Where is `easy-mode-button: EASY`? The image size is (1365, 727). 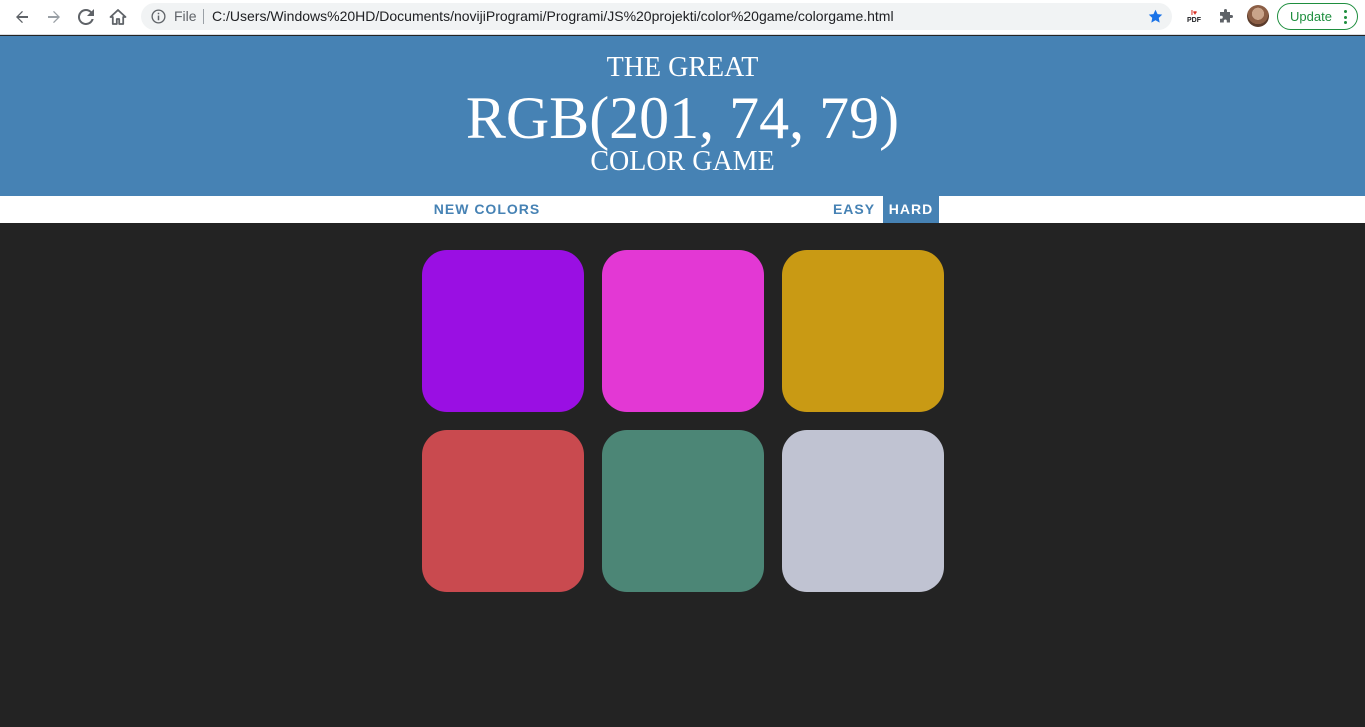 easy-mode-button: EASY is located at coordinates (854, 209).